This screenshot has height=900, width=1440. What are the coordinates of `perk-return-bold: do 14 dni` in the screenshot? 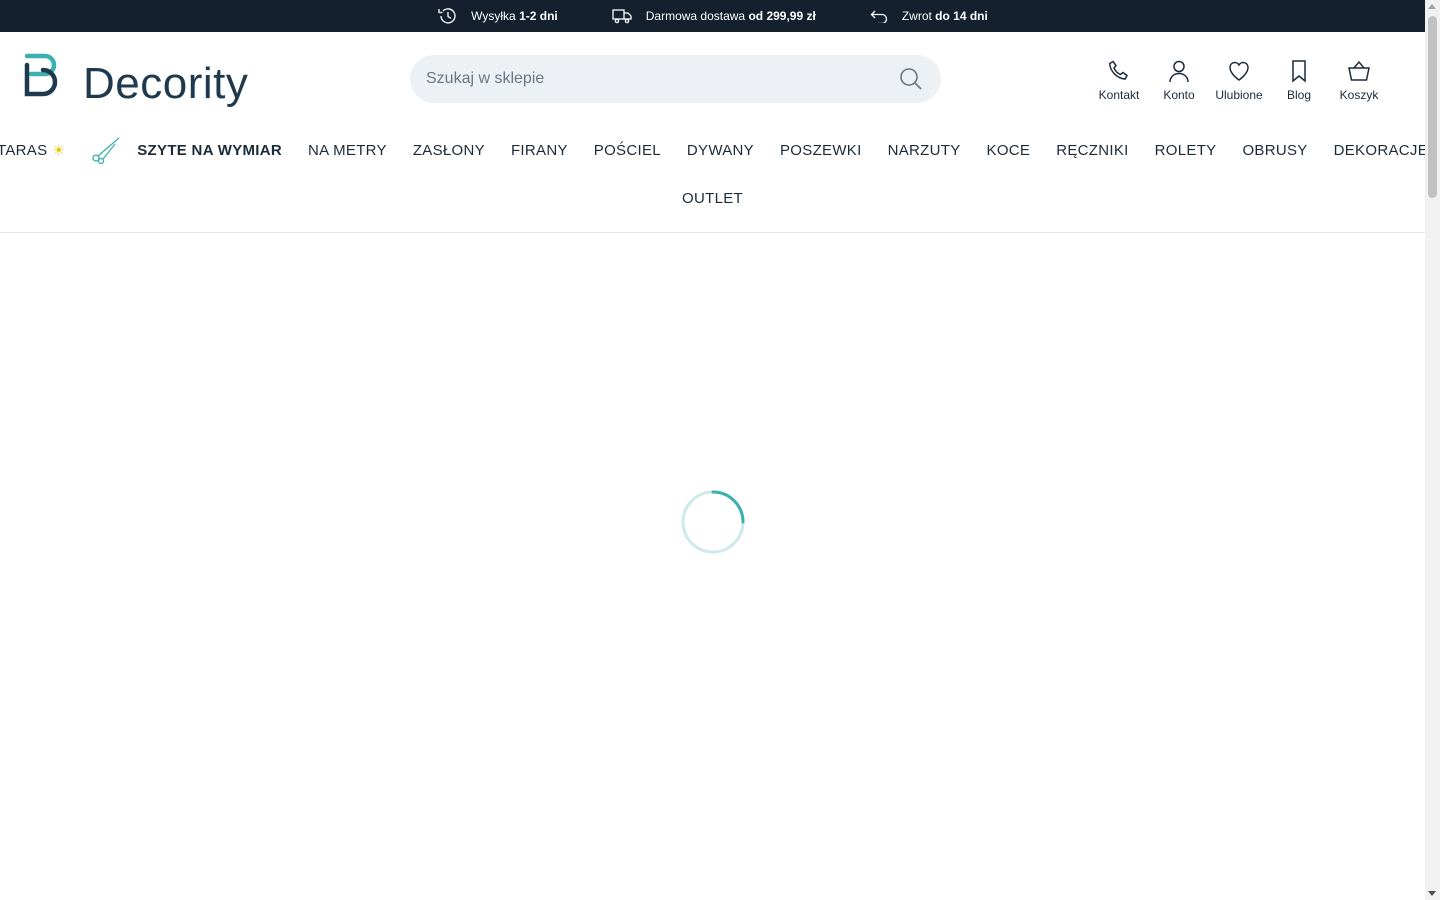 It's located at (961, 16).